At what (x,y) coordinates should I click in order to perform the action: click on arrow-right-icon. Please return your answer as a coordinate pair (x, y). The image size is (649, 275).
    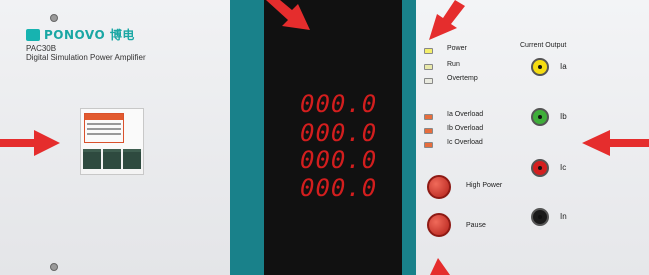
    Looking at the image, I should click on (615, 143).